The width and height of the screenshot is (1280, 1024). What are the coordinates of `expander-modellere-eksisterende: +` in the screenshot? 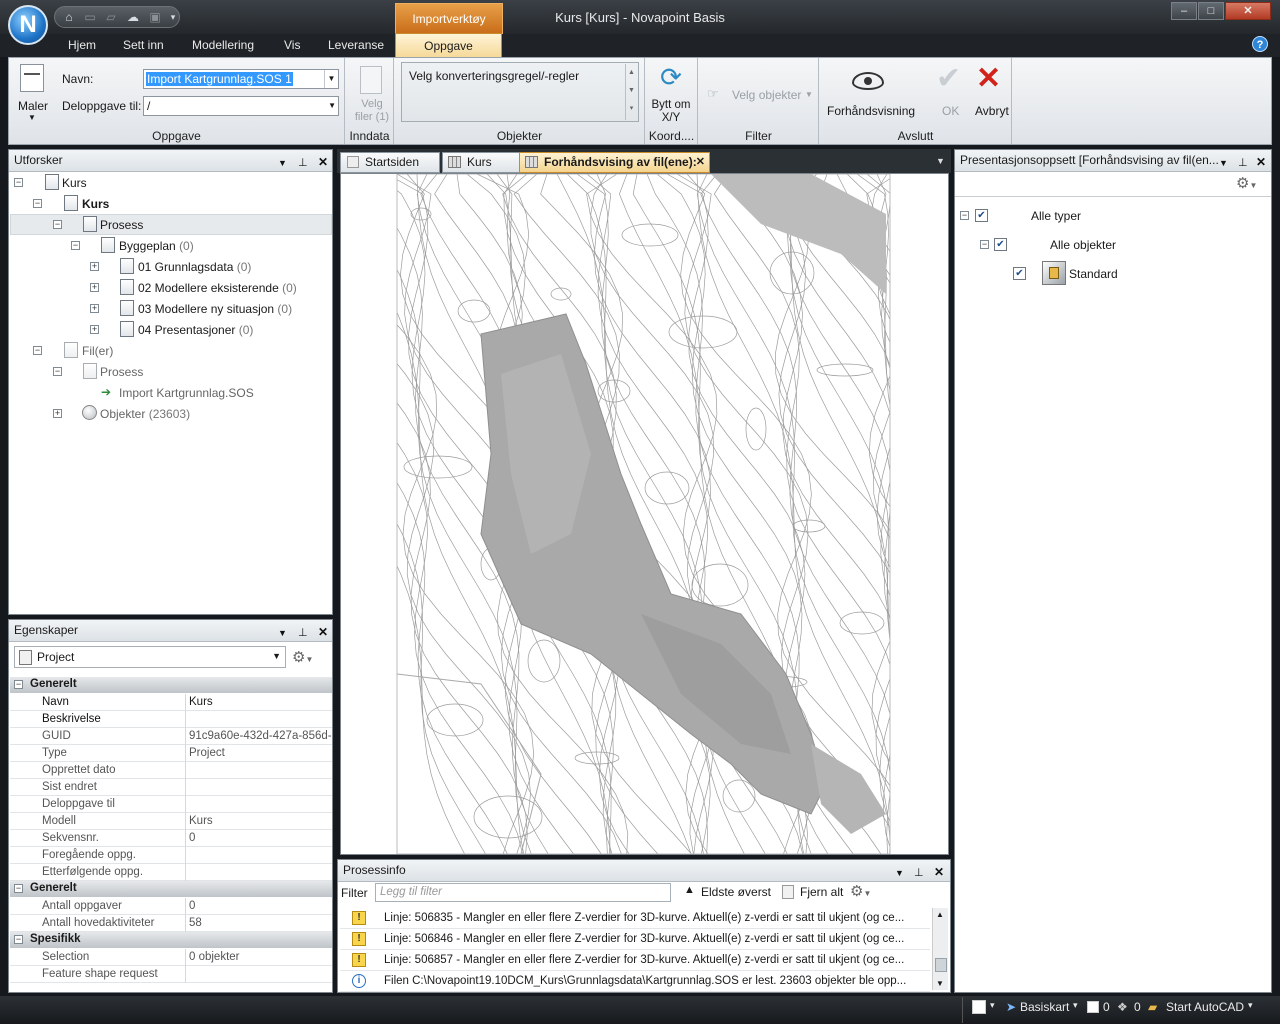 It's located at (94, 287).